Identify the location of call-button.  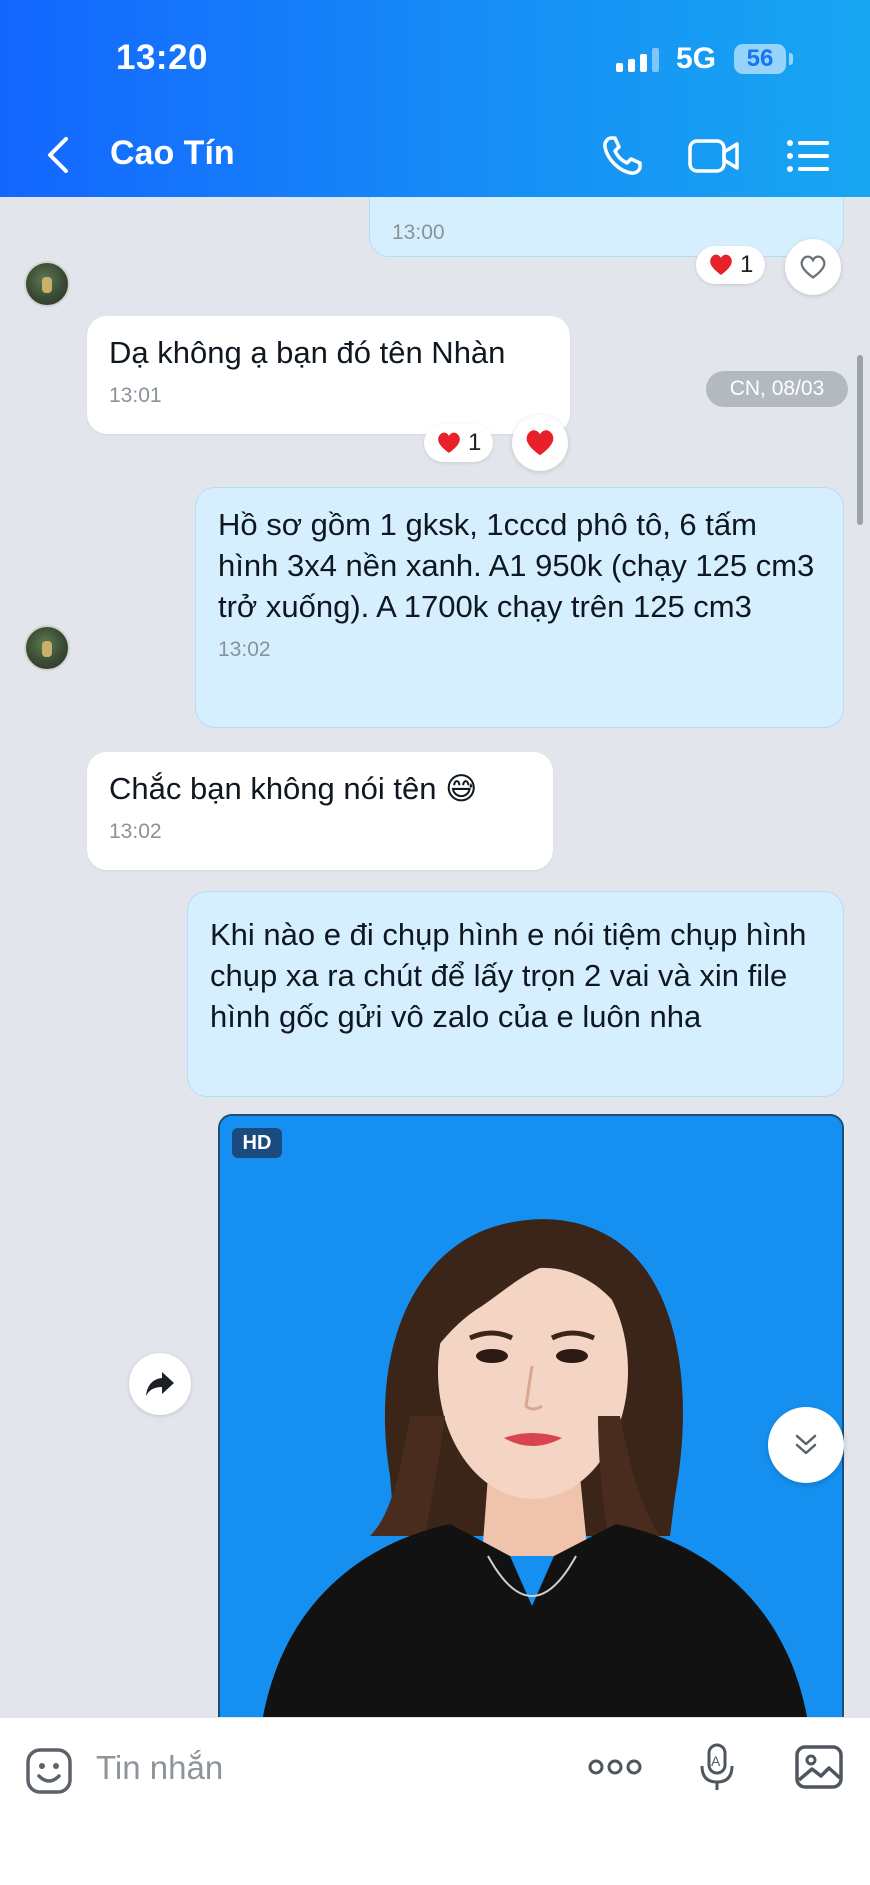
(622, 156).